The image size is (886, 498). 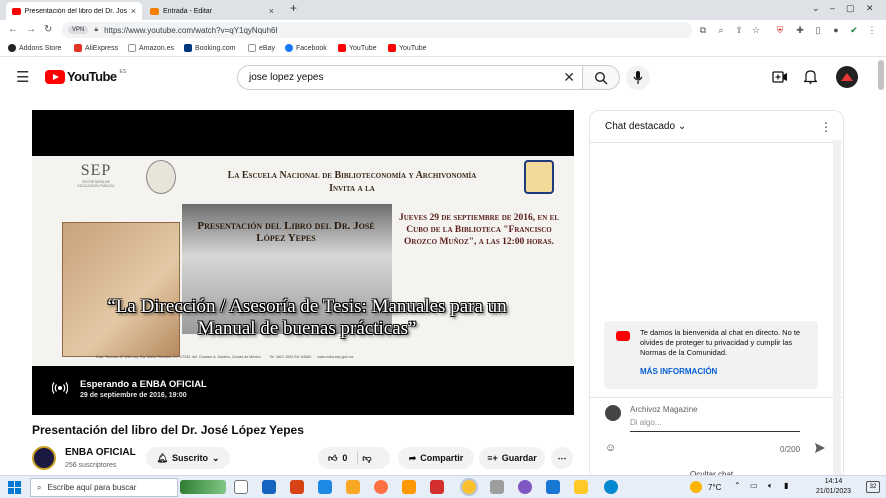 I want to click on subscribed-button: 🔔︎ Suscrito ⌄, so click(x=188, y=458).